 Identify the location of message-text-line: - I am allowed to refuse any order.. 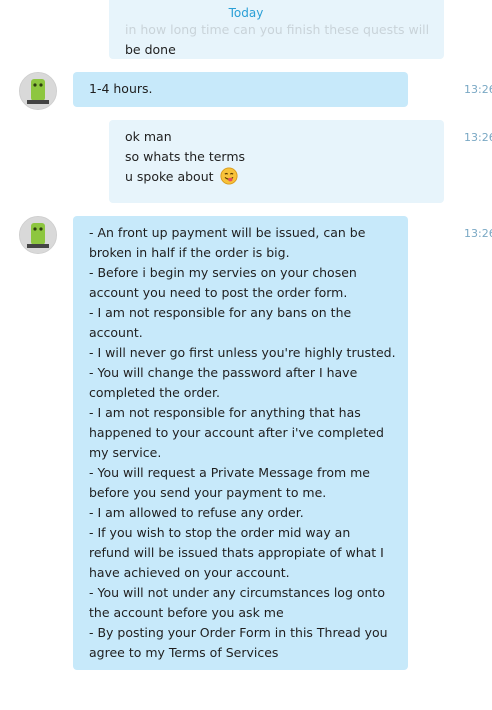
(196, 512).